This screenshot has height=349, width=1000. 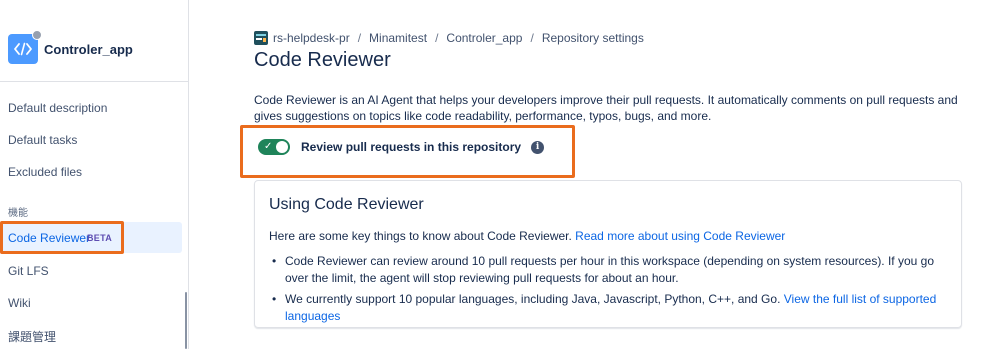 What do you see at coordinates (88, 49) in the screenshot?
I see `repo-name: Controler_app` at bounding box center [88, 49].